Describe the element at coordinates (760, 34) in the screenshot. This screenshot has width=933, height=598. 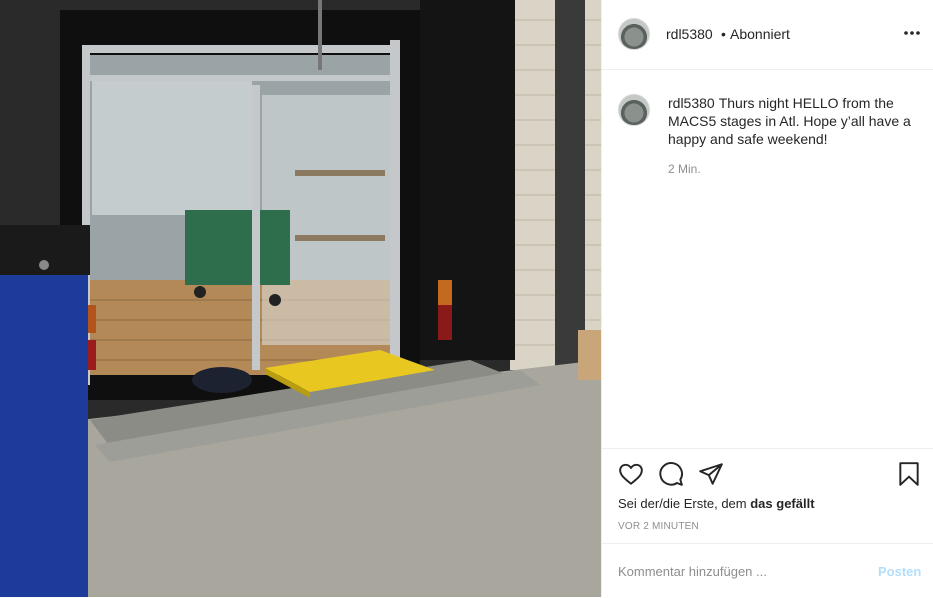
I see `follow-status-button: Abonniert` at that location.